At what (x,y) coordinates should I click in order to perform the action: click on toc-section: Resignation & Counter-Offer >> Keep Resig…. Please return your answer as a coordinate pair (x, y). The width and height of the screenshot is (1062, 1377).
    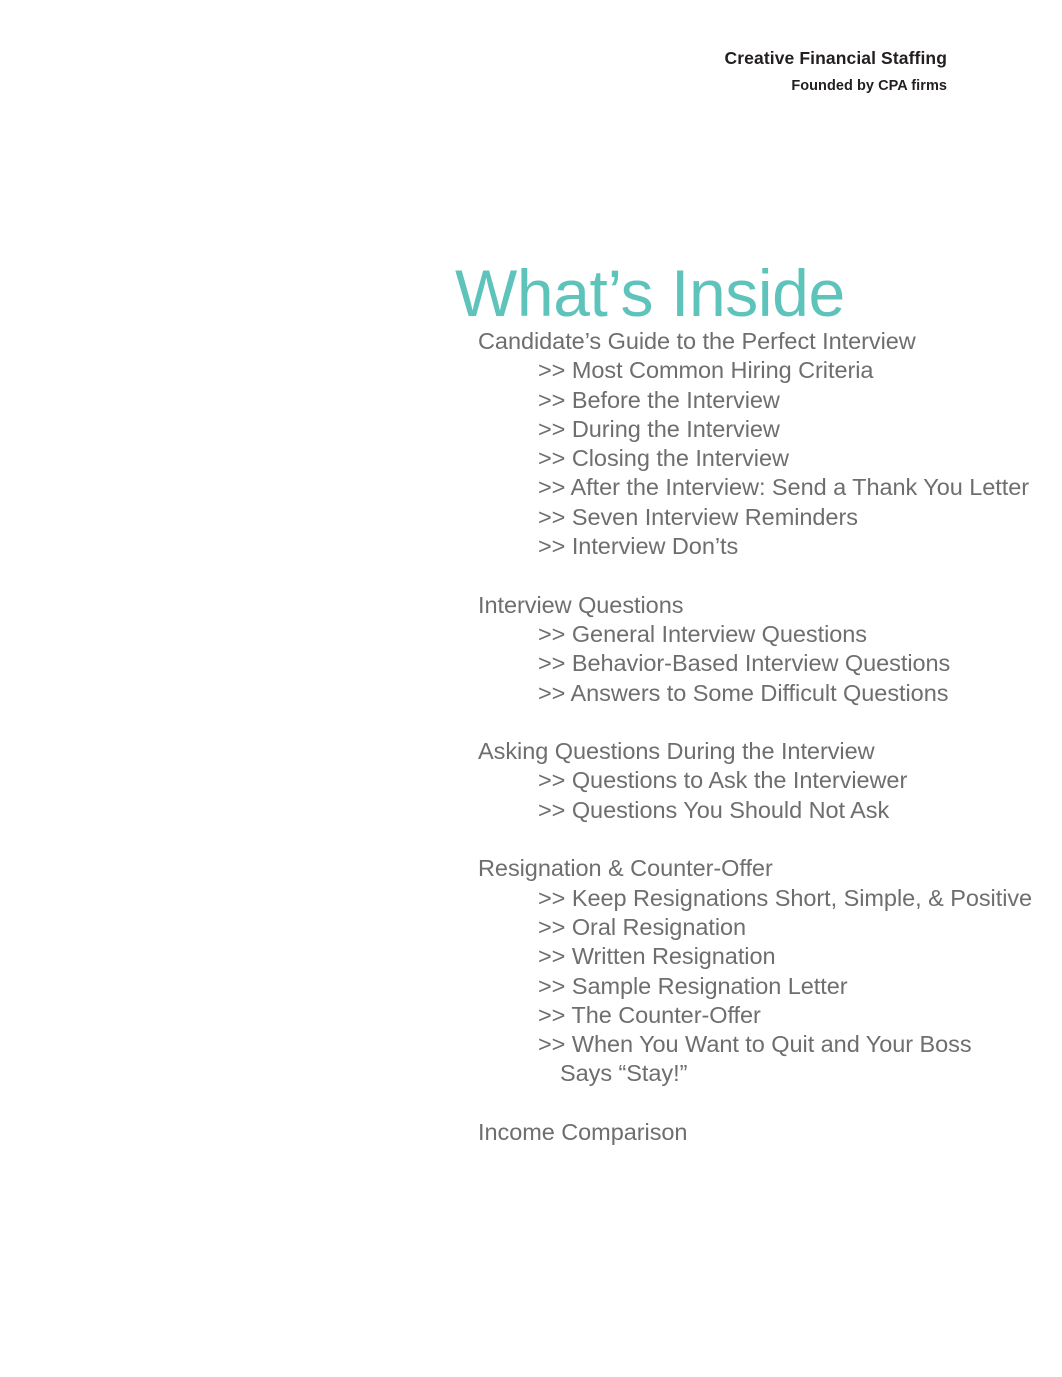
    Looking at the image, I should click on (758, 971).